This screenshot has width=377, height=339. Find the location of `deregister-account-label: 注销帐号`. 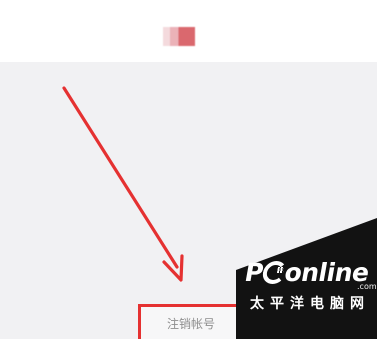

deregister-account-label: 注销帐号 is located at coordinates (191, 324).